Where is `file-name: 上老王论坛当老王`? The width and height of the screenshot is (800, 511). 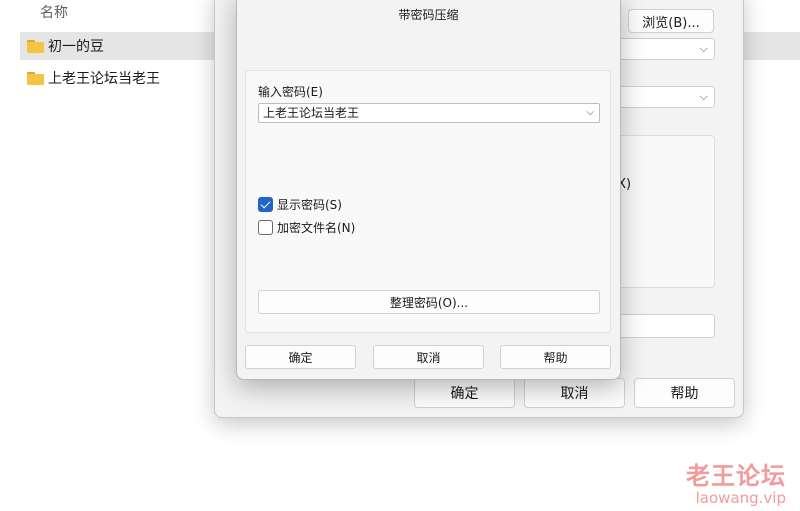
file-name: 上老王论坛当老王 is located at coordinates (104, 79).